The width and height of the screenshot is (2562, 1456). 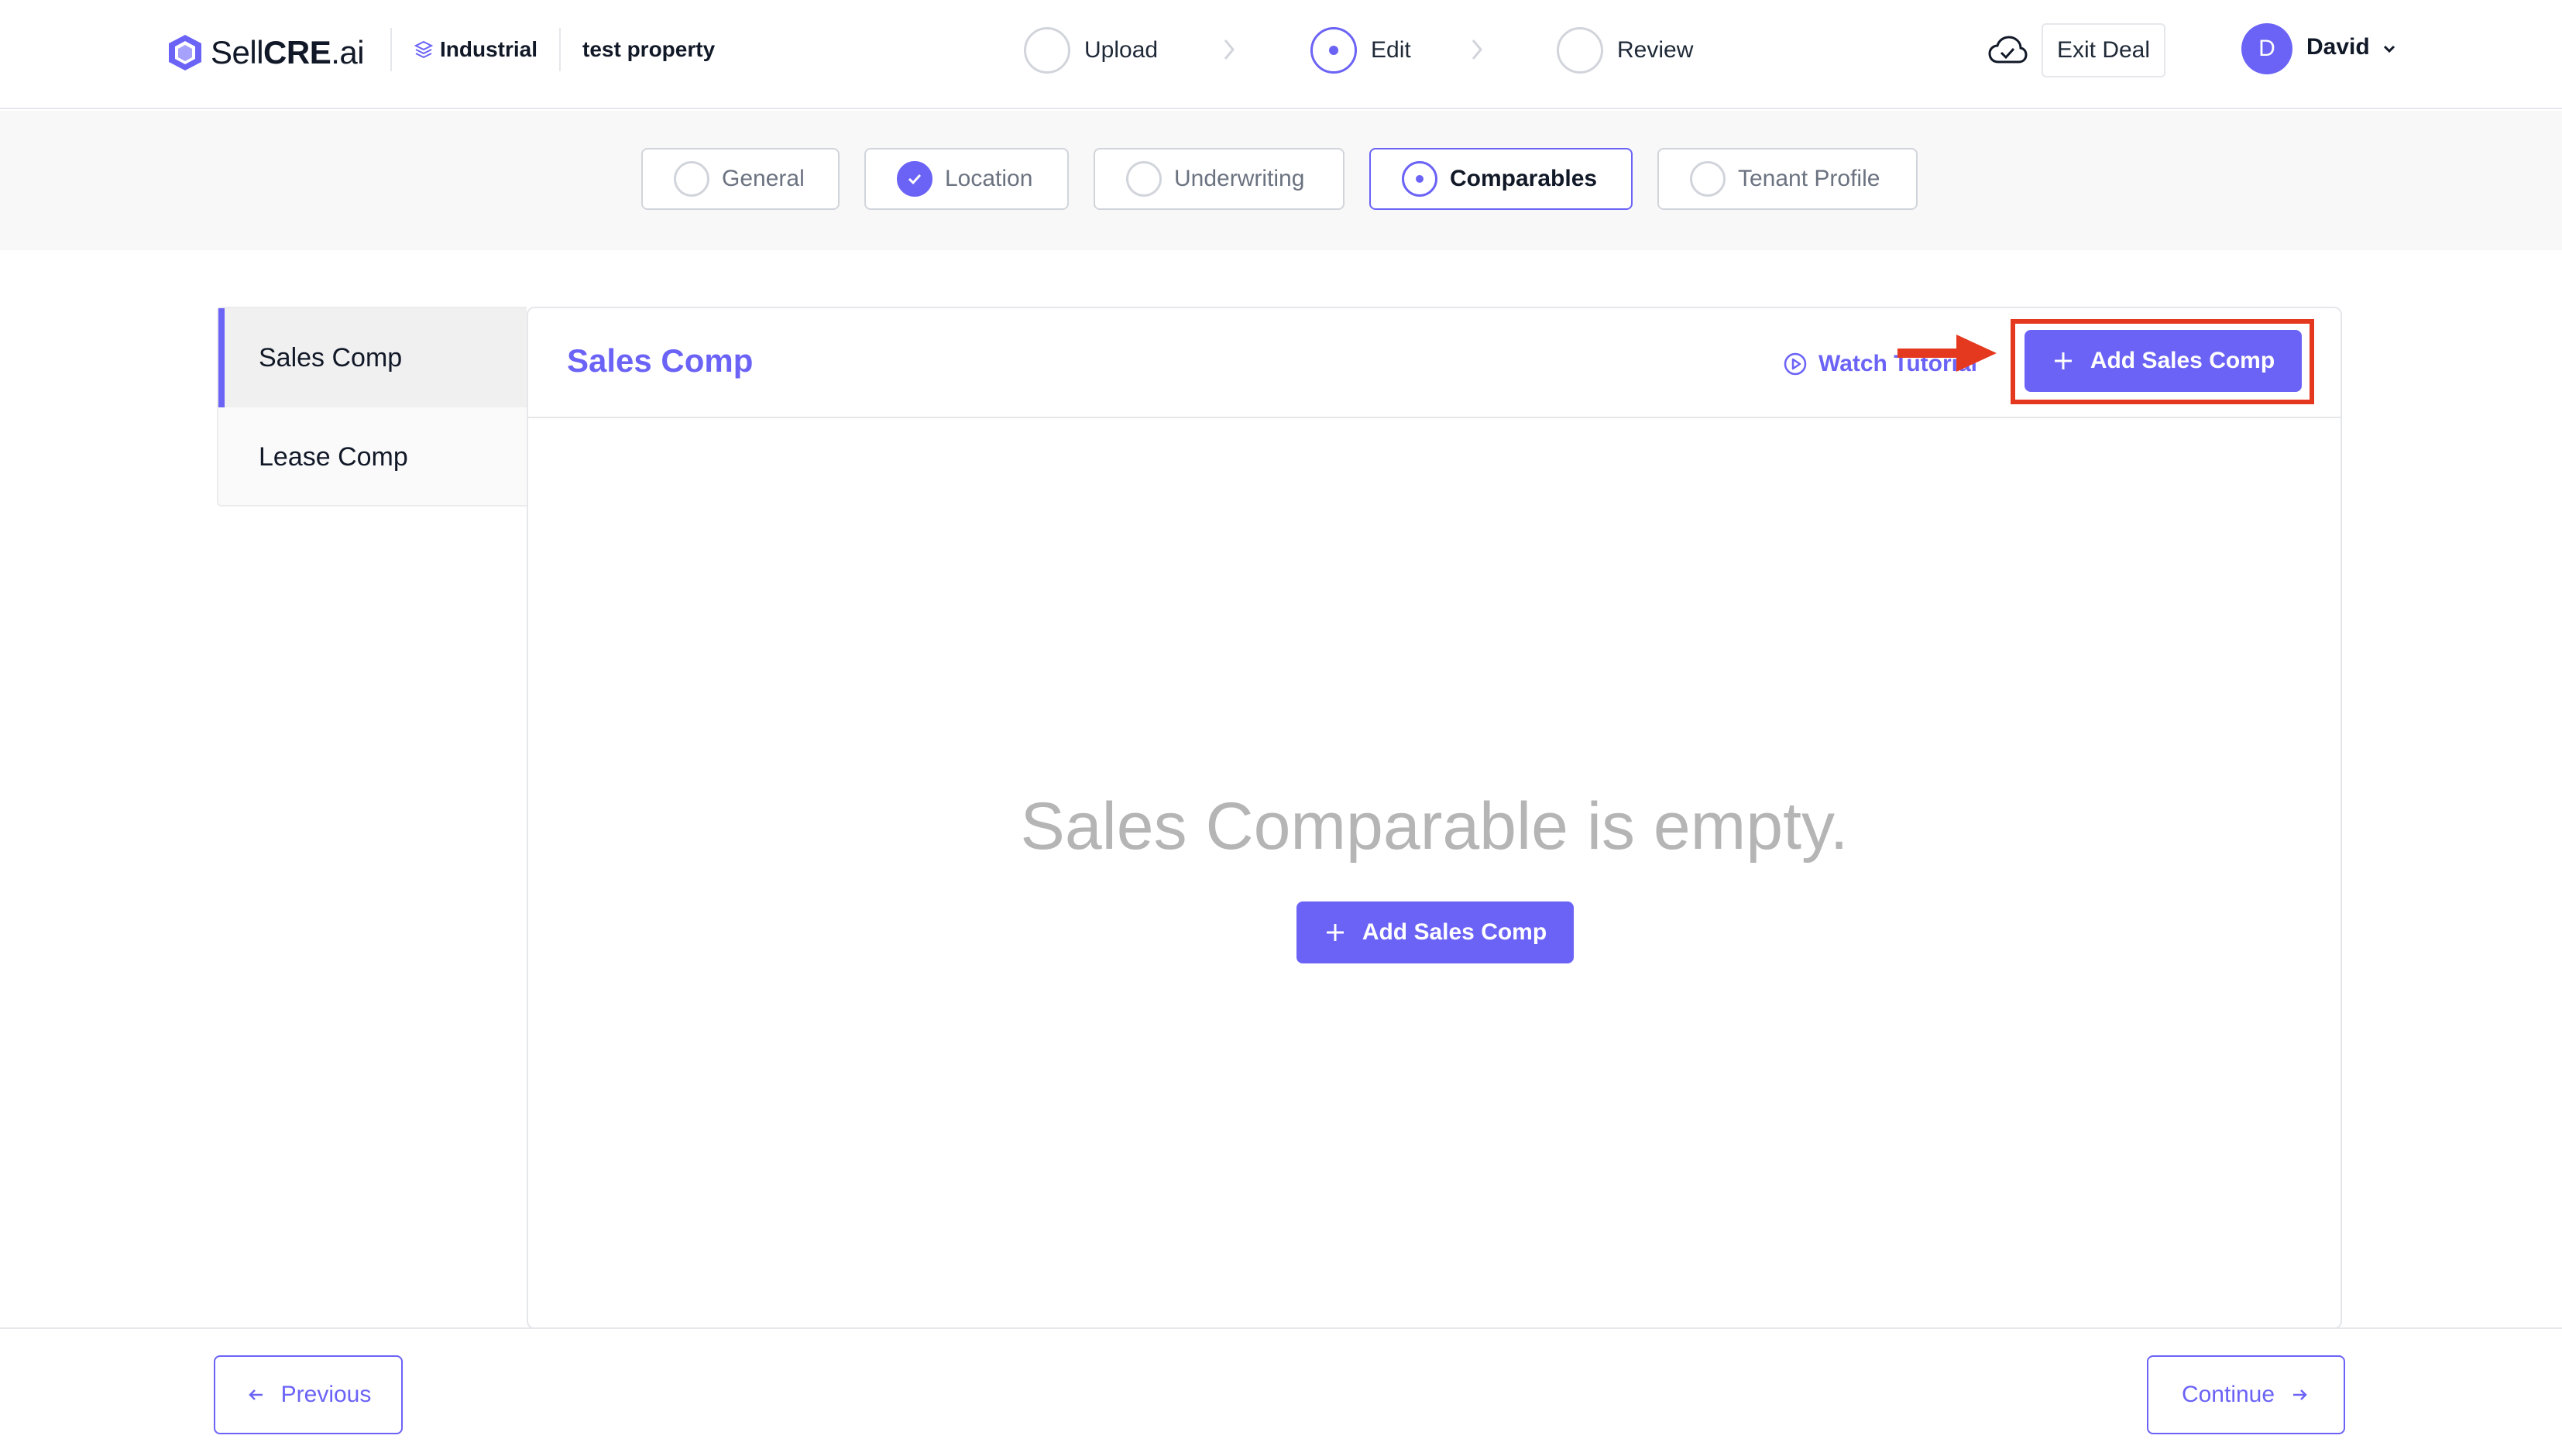 I want to click on sidebar-item-lease-comp: Lease Comp, so click(x=372, y=457).